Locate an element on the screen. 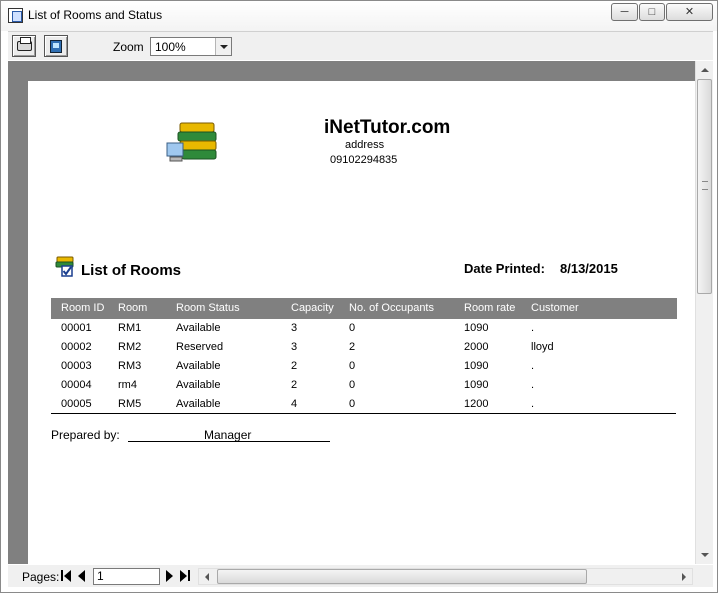  scroll-left-icon is located at coordinates (207, 576).